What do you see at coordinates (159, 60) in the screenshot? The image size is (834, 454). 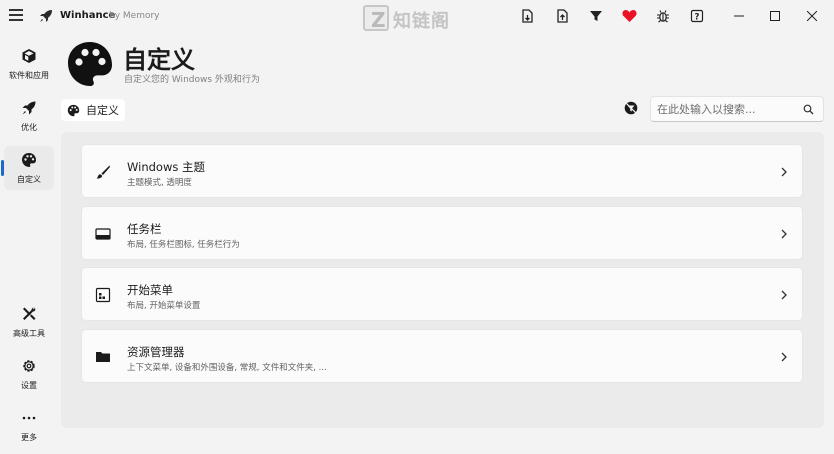 I see `page-title: 自定义` at bounding box center [159, 60].